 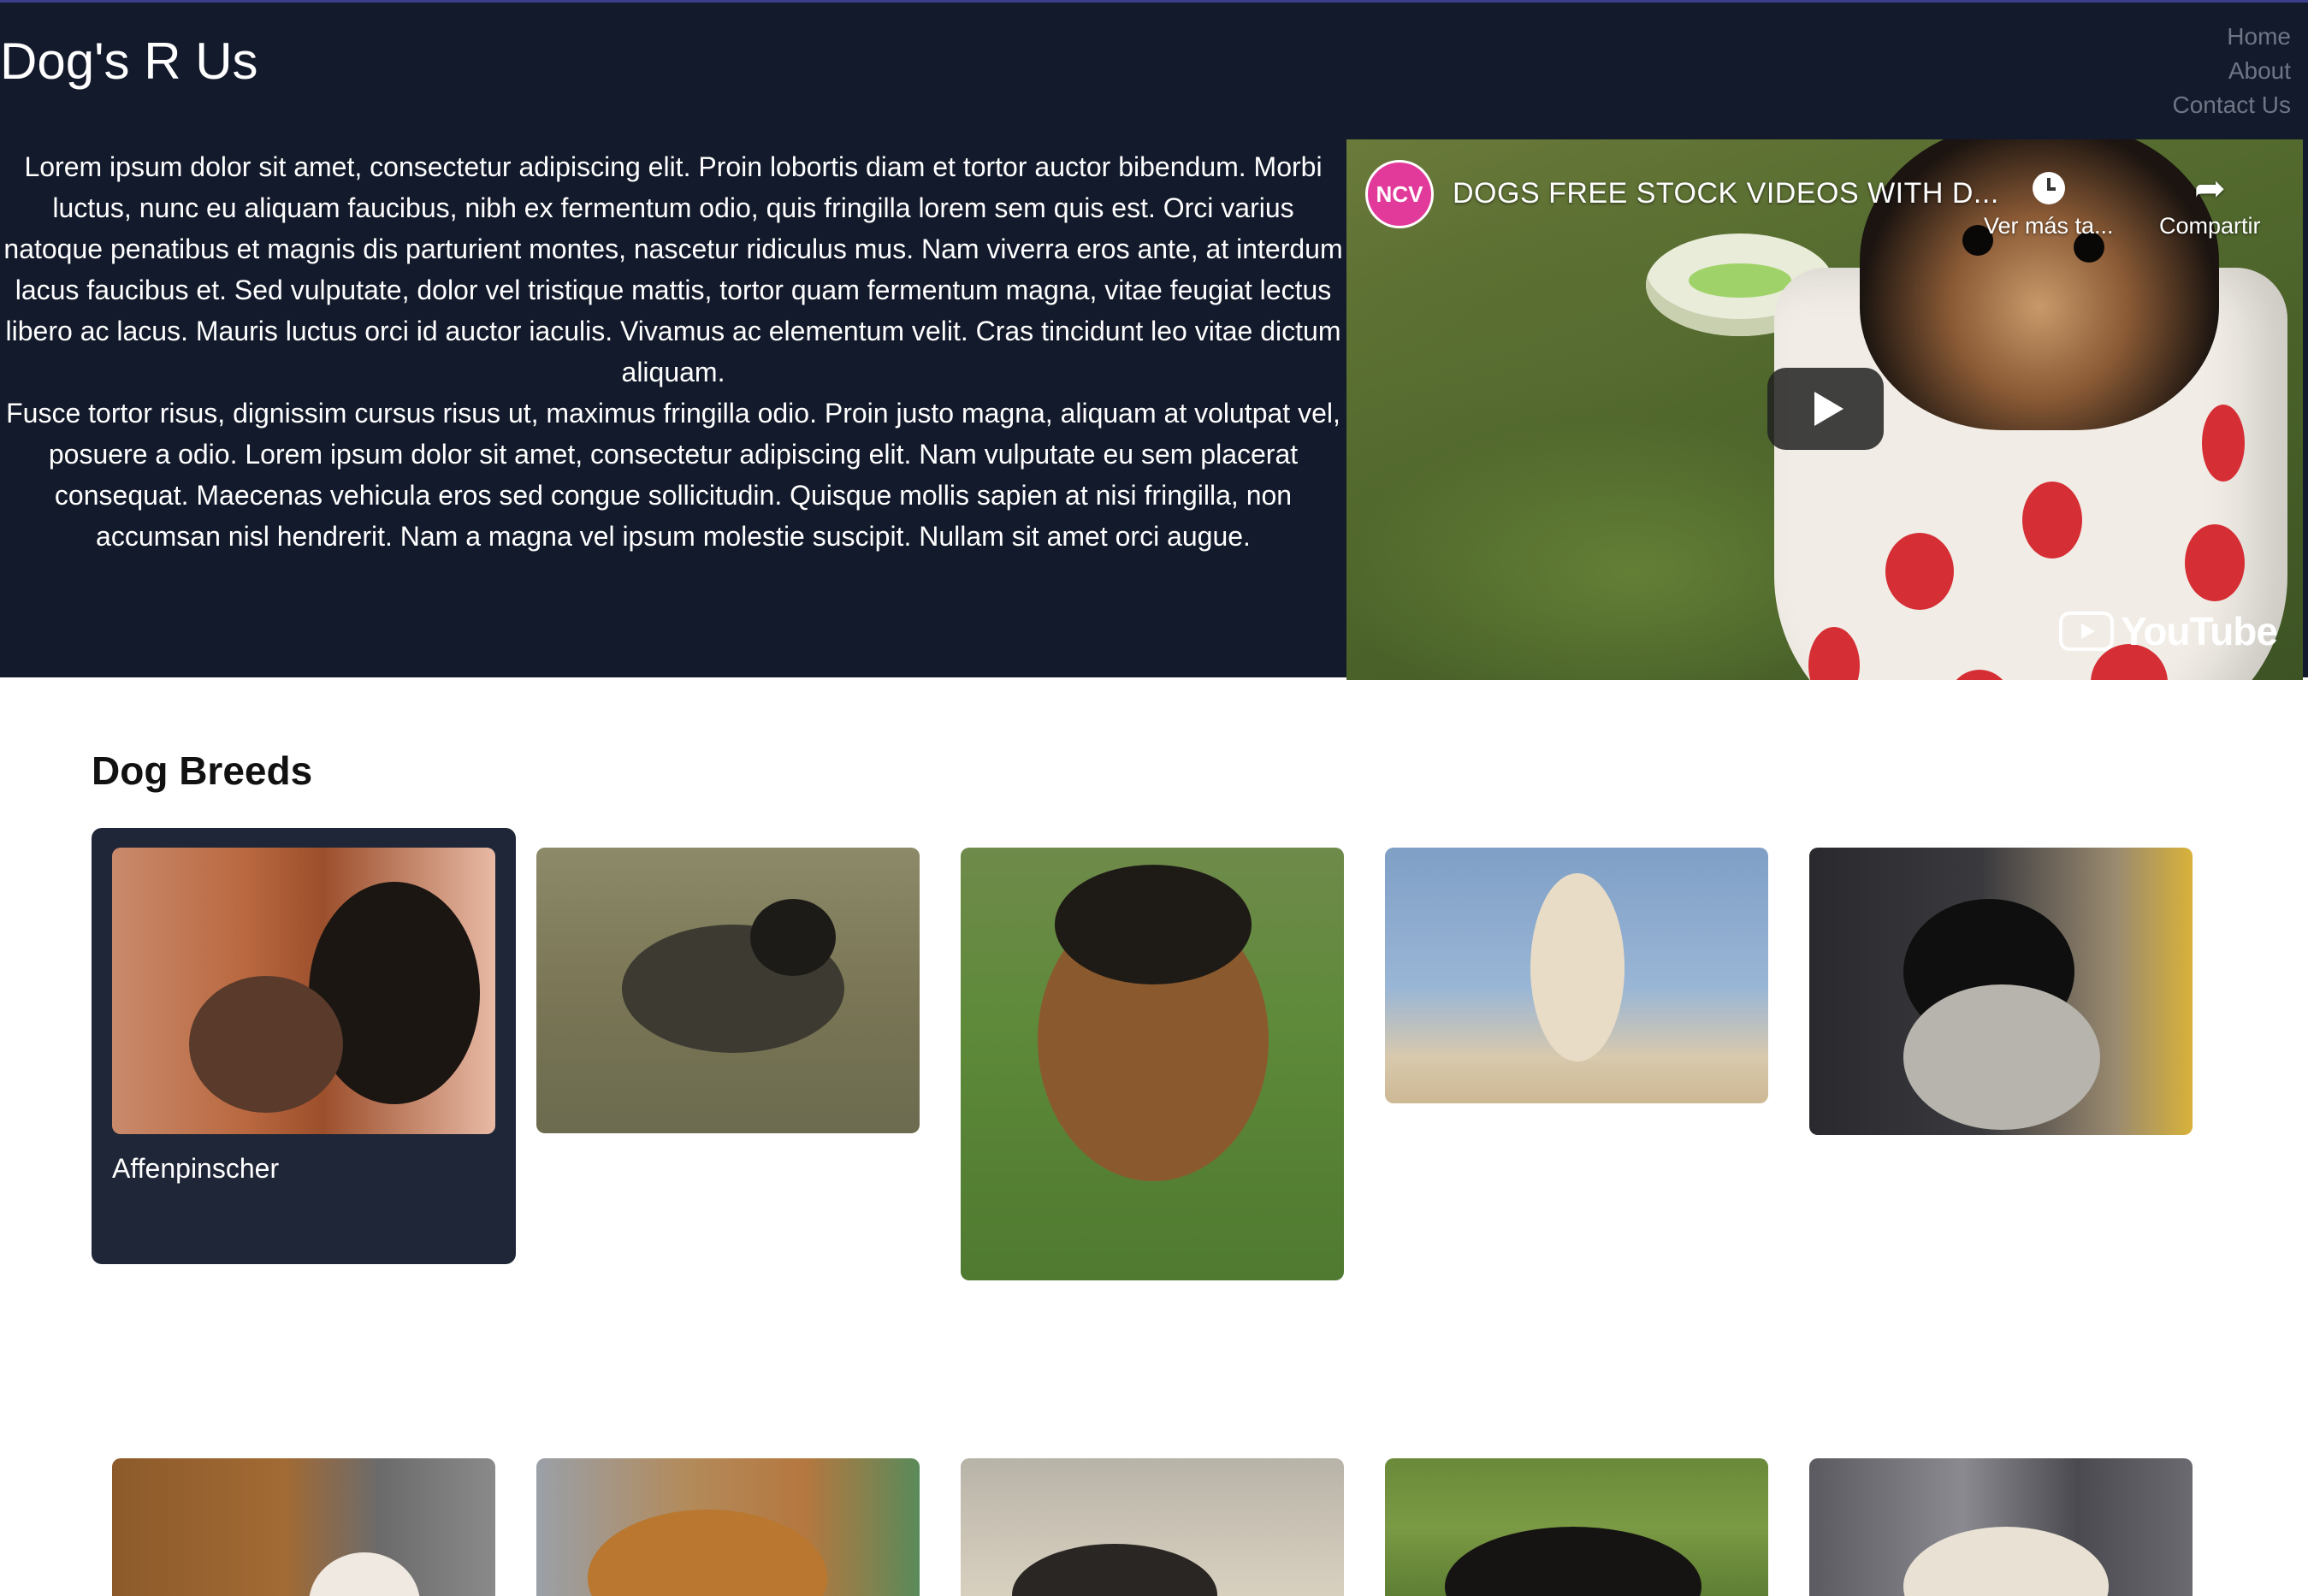 I want to click on breed-name-affenpinscher: Affenpinscher, so click(x=195, y=1169).